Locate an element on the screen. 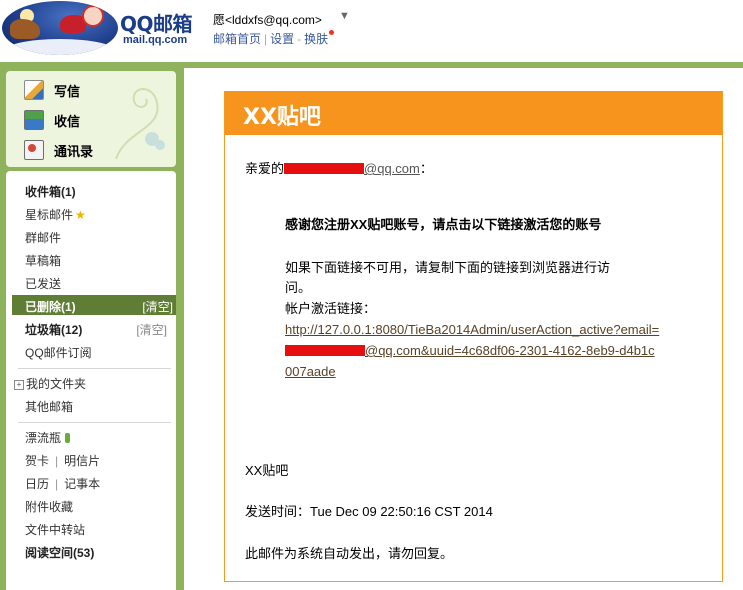  mailbox-home-link: 邮箱首页 is located at coordinates (237, 39).